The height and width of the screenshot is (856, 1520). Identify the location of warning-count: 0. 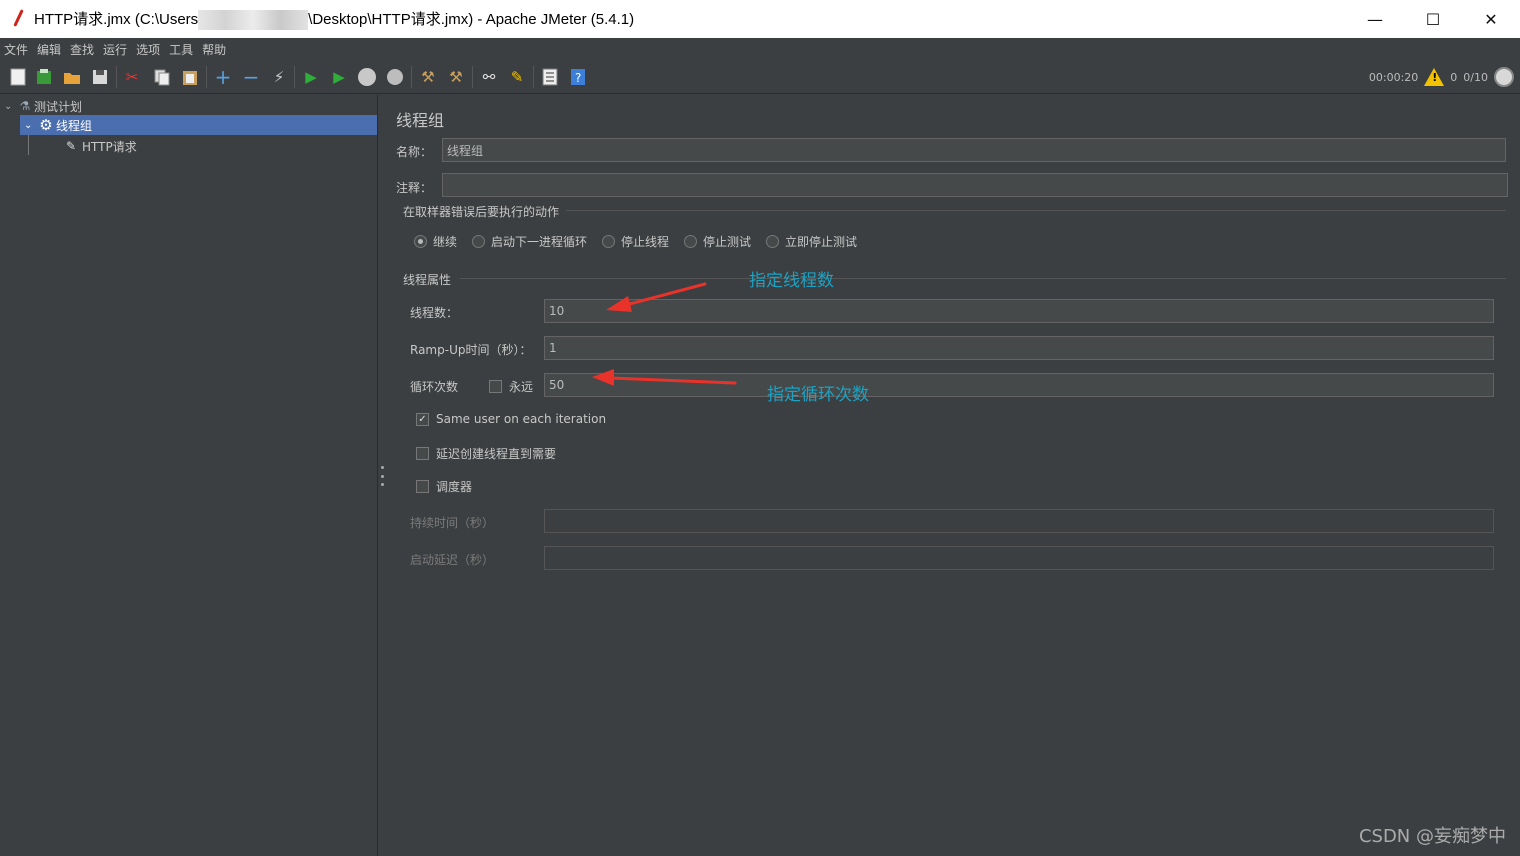
(1454, 77).